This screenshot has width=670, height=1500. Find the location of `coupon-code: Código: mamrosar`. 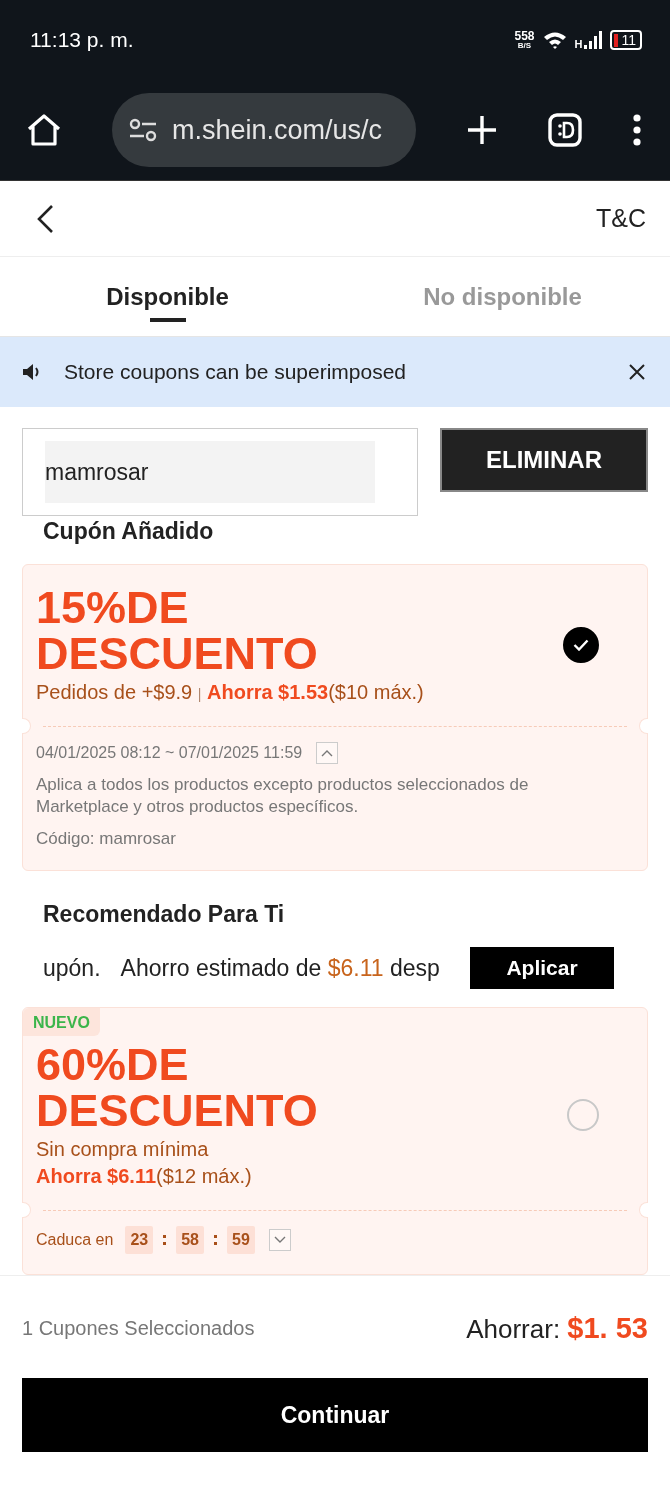

coupon-code: Código: mamrosar is located at coordinates (106, 839).